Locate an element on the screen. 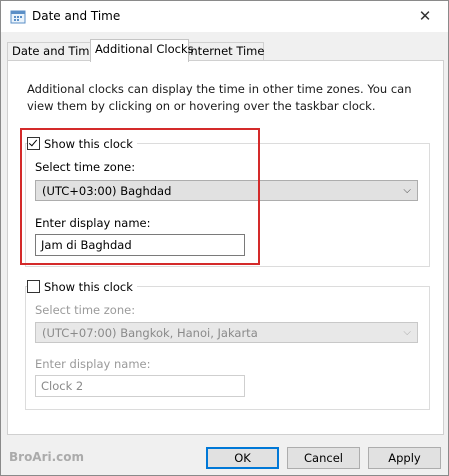  clock1-show-checkbox: Show this clock is located at coordinates (82, 145).